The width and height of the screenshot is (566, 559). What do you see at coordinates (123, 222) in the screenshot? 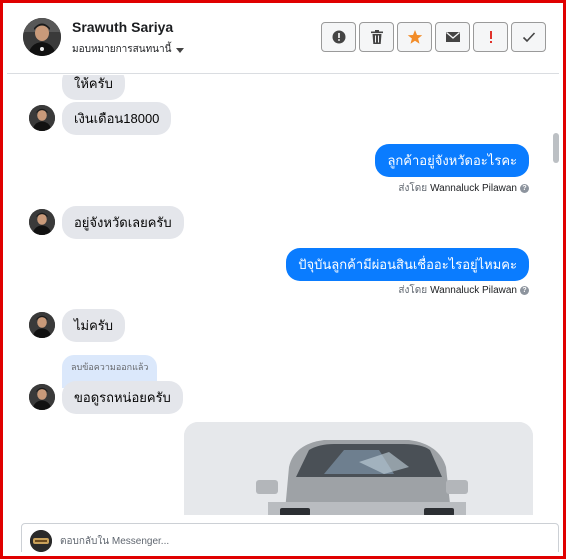
I see `incoming-message: อยู่จังหวัดเลยครับ` at bounding box center [123, 222].